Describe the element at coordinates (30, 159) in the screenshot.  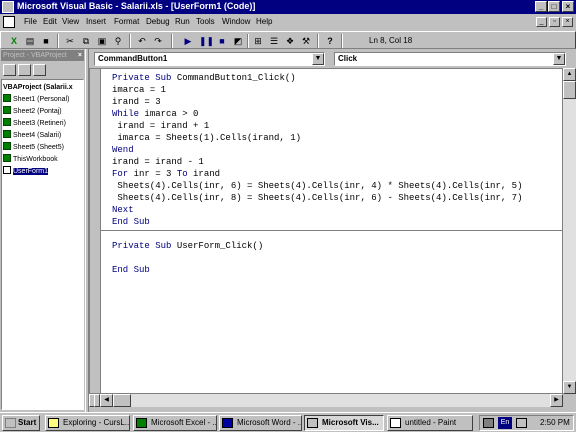
I see `tree-item: ThisWorkbook` at that location.